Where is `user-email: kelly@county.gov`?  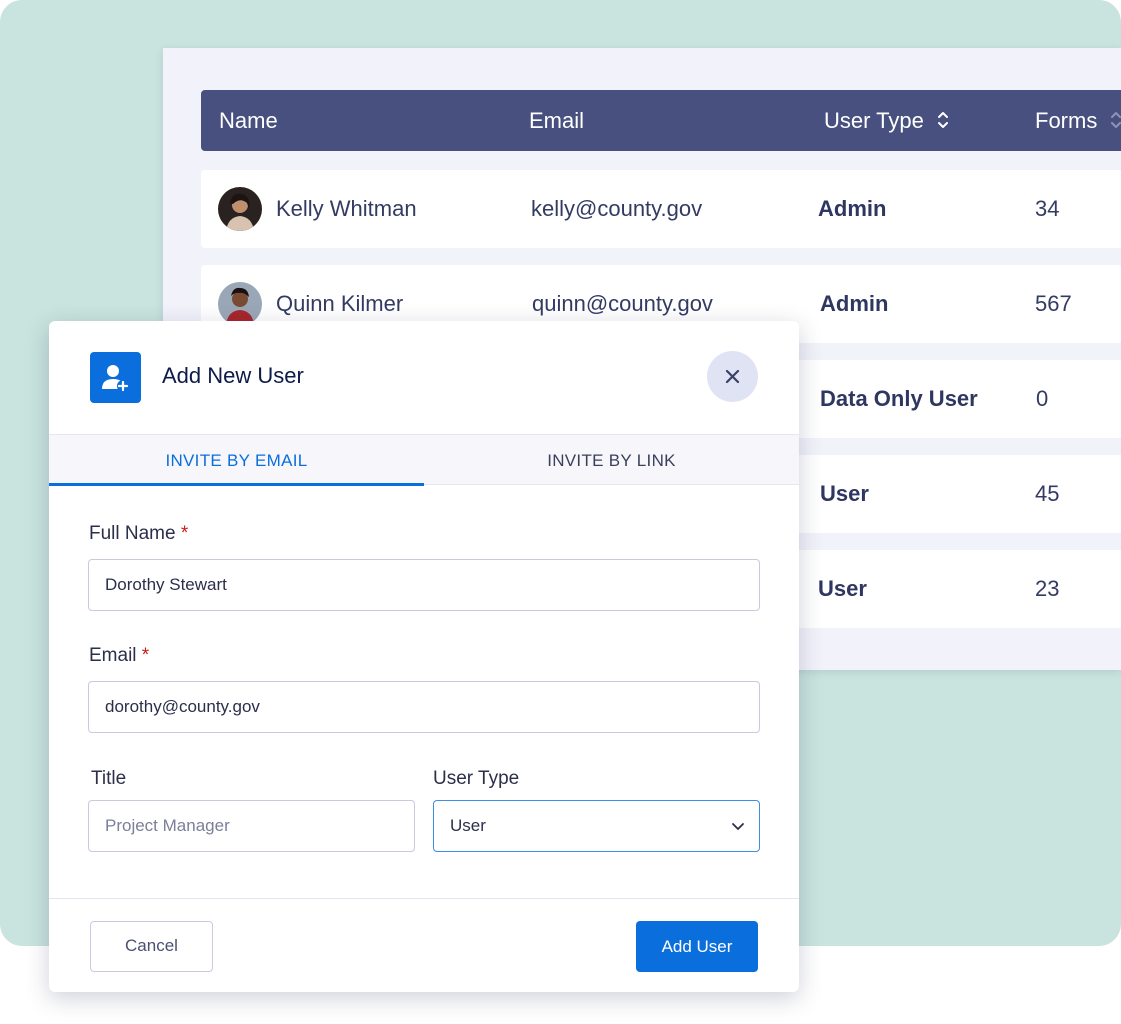 user-email: kelly@county.gov is located at coordinates (617, 208).